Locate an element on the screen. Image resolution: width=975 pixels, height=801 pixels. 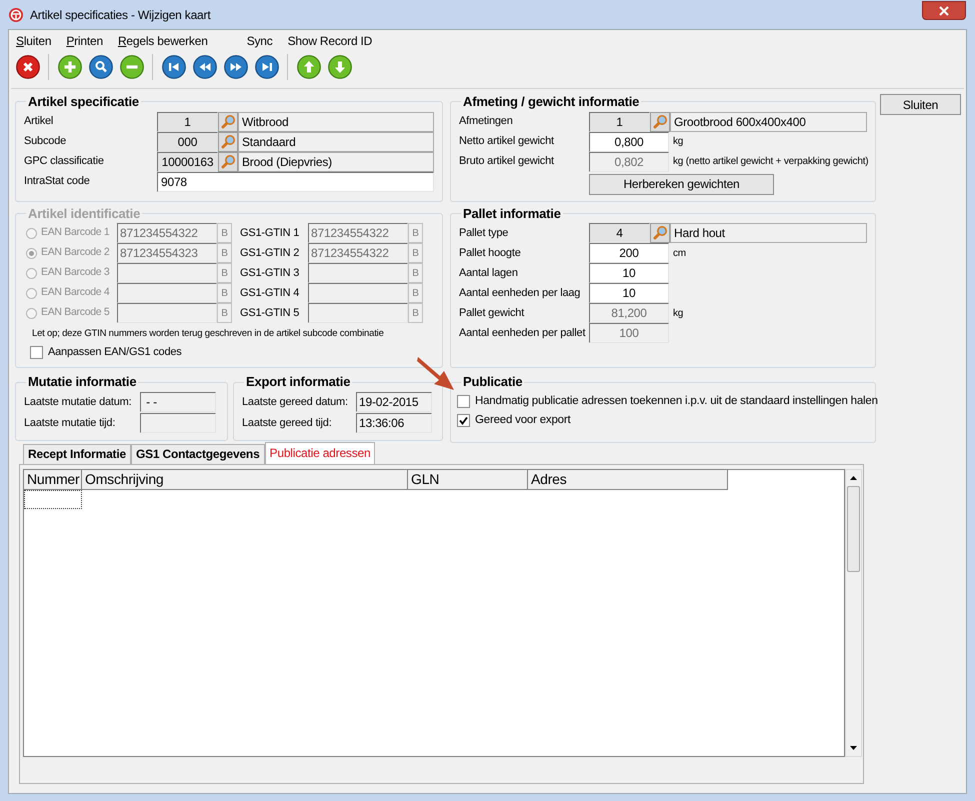
plus-icon is located at coordinates (70, 67).